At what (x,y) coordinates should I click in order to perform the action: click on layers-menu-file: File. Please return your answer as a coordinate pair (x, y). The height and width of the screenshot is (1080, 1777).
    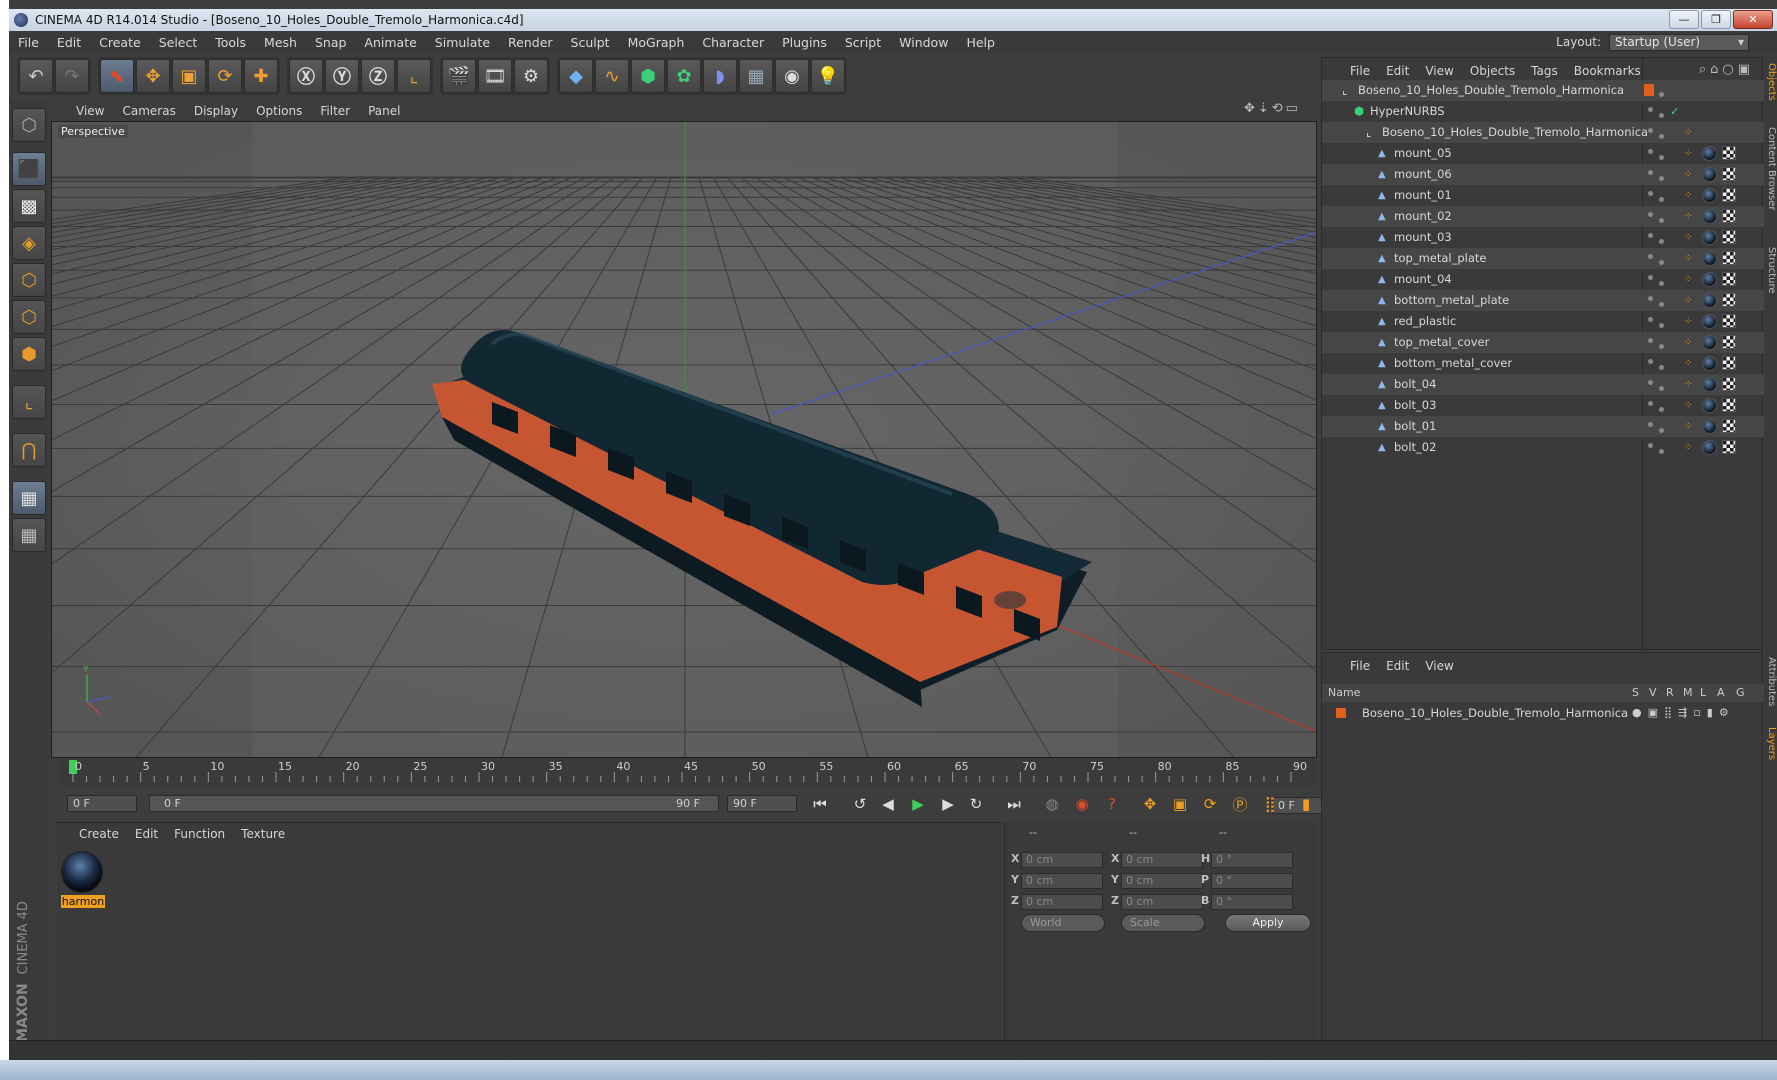
    Looking at the image, I should click on (1360, 666).